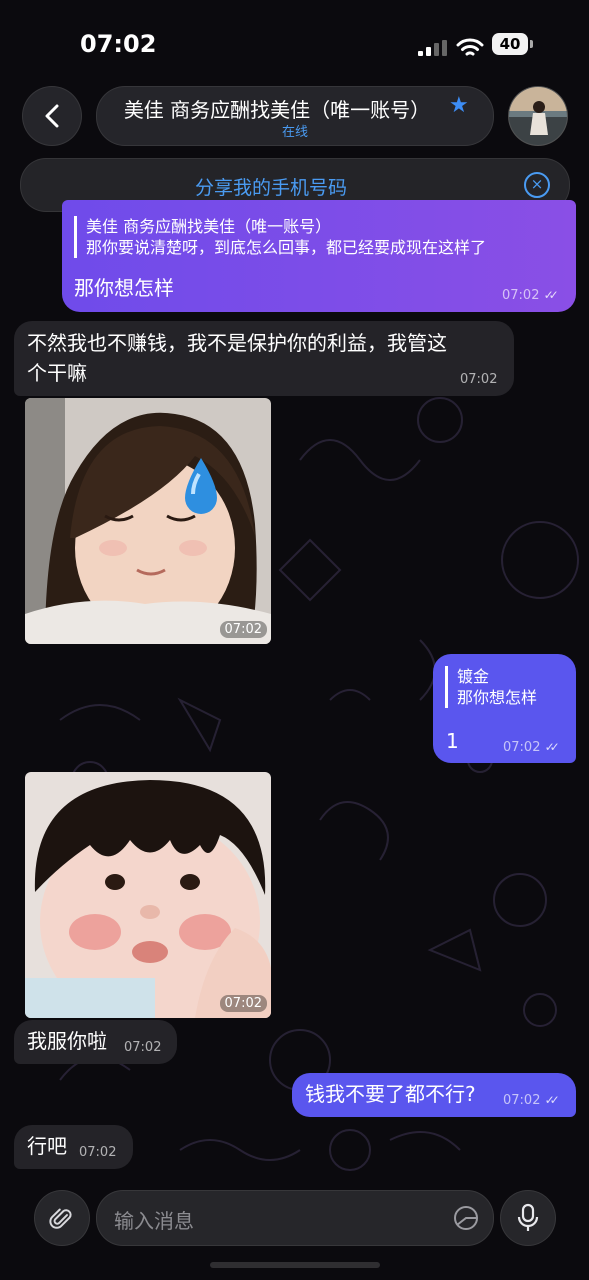 This screenshot has width=589, height=1280. I want to click on paperclip-icon, so click(60, 1218).